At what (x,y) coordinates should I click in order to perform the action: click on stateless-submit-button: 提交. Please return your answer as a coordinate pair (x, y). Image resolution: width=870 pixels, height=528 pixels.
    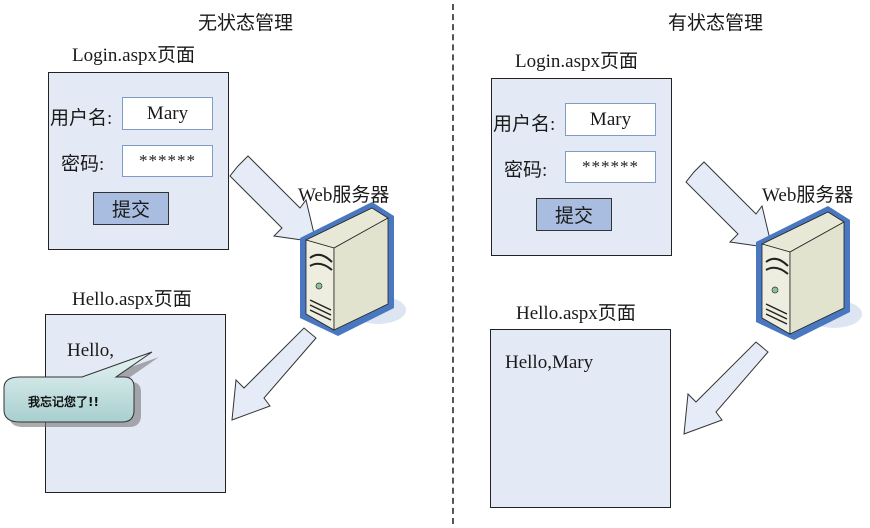
    Looking at the image, I should click on (131, 208).